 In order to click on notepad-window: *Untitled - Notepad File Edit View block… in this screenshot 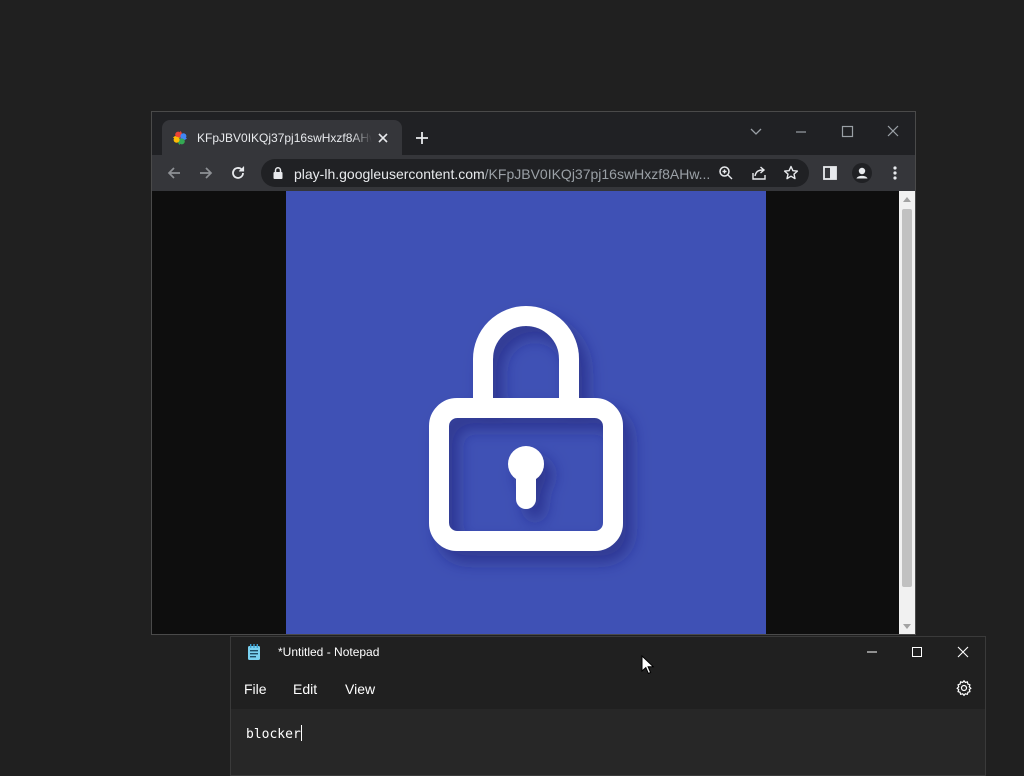, I will do `click(608, 706)`.